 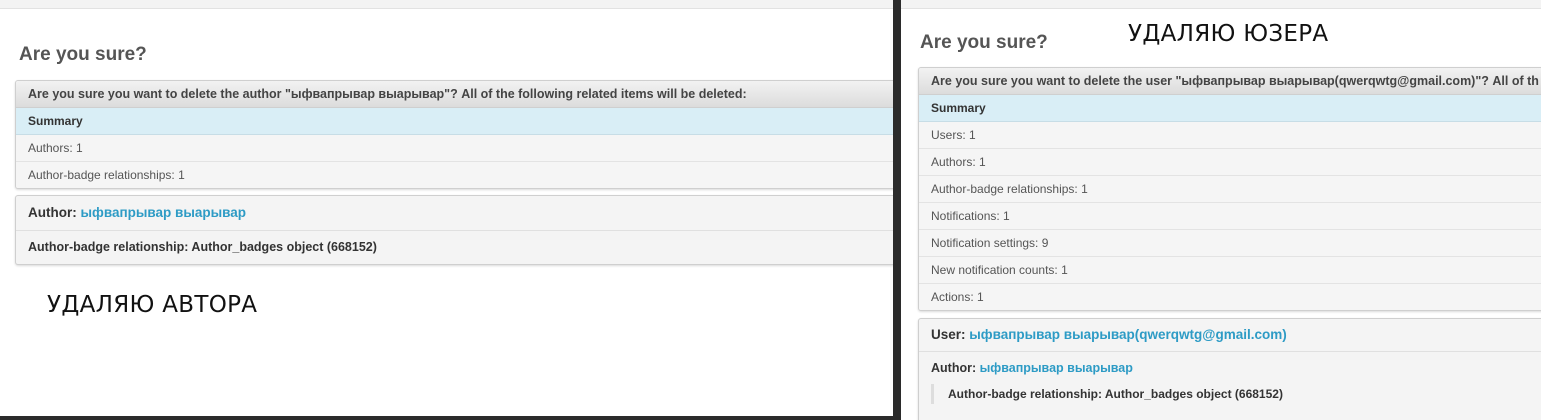 What do you see at coordinates (1230, 243) in the screenshot?
I see `summary-row: Notification settings: 9` at bounding box center [1230, 243].